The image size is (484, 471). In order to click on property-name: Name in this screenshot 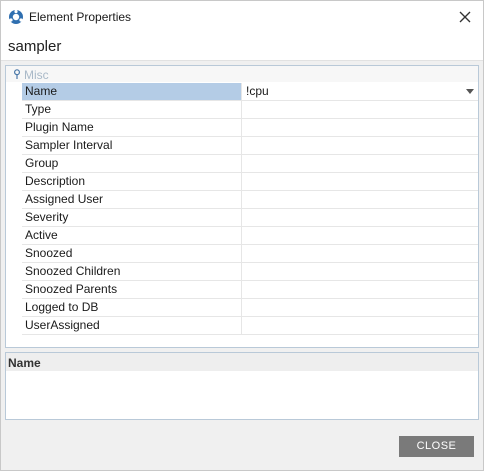, I will do `click(132, 91)`.